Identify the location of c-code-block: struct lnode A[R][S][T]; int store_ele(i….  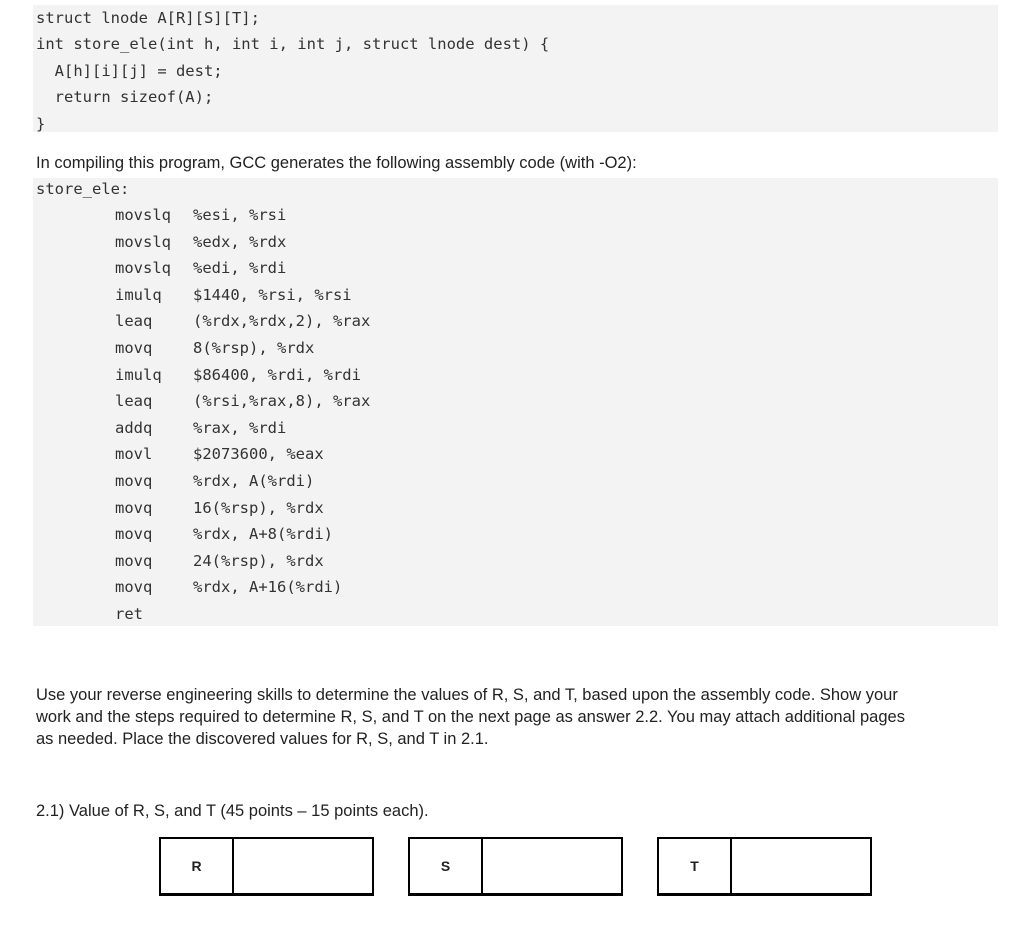
(515, 69).